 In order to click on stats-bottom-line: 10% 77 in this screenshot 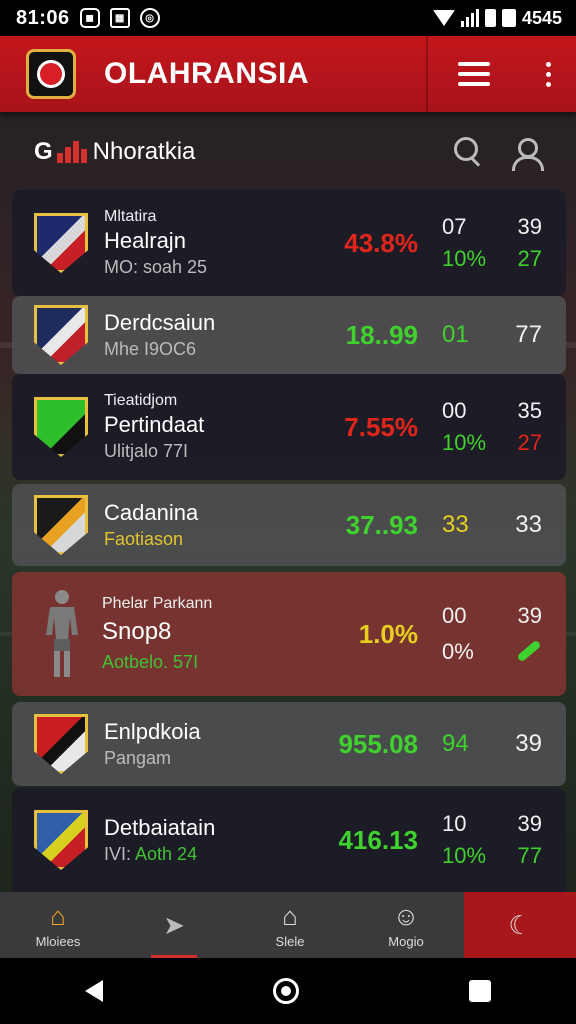, I will do `click(492, 856)`.